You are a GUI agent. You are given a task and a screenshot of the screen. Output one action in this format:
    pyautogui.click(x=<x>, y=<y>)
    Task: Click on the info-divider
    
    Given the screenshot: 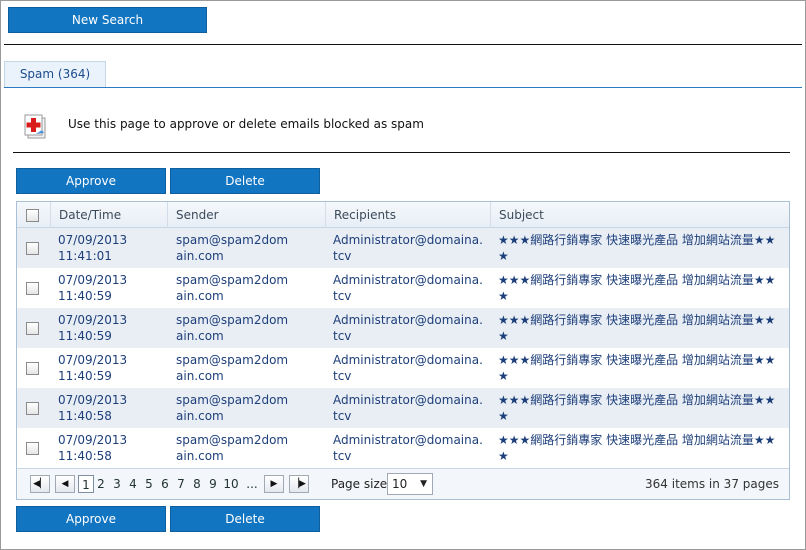 What is the action you would take?
    pyautogui.click(x=401, y=152)
    